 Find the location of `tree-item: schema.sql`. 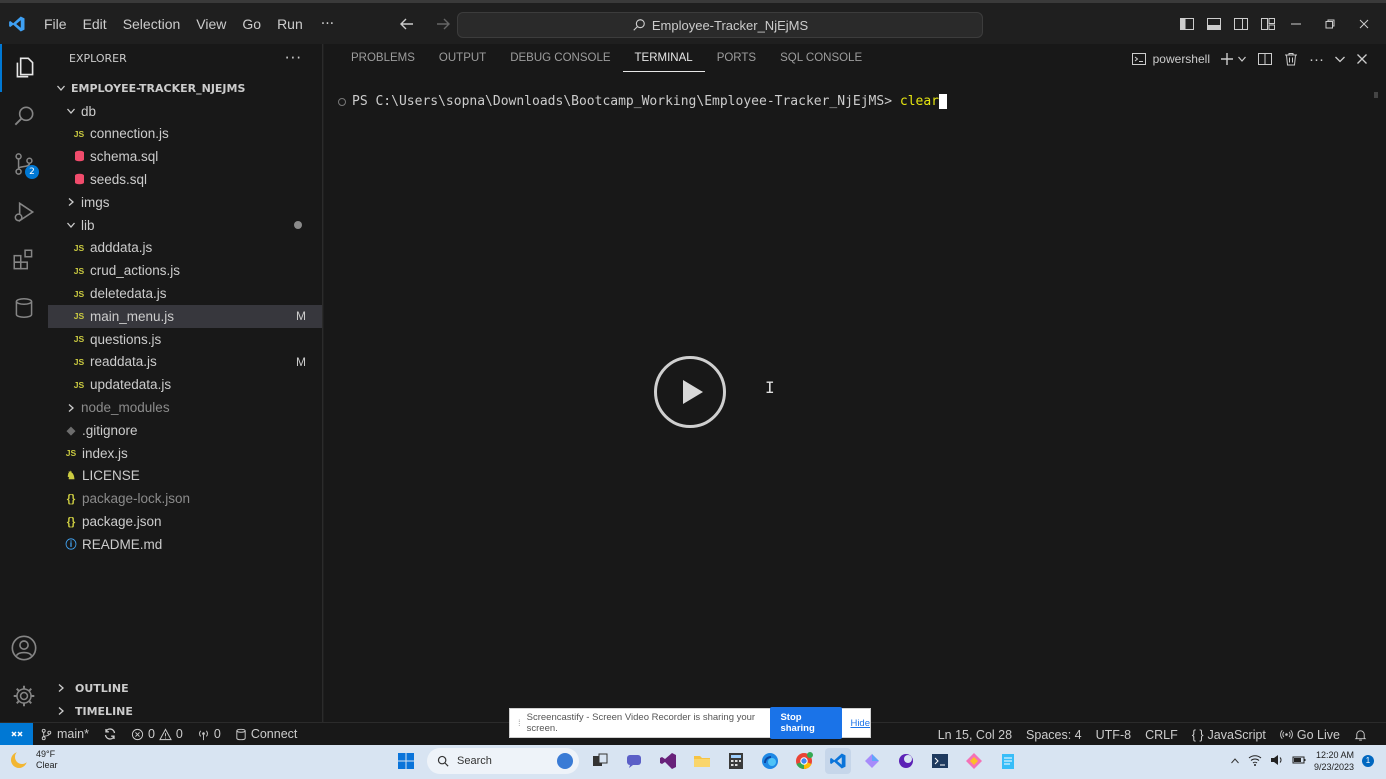

tree-item: schema.sql is located at coordinates (185, 156).